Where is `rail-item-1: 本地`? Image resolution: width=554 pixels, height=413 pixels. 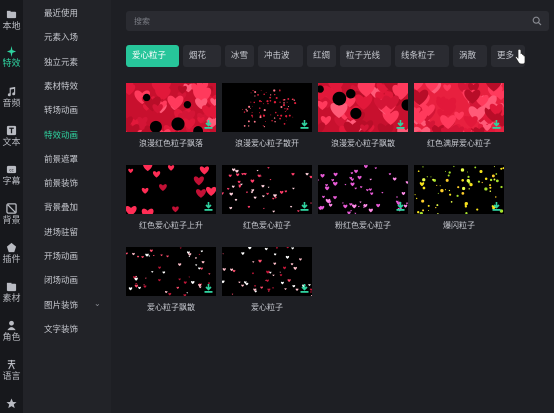
rail-item-1: 本地 is located at coordinates (11, 20).